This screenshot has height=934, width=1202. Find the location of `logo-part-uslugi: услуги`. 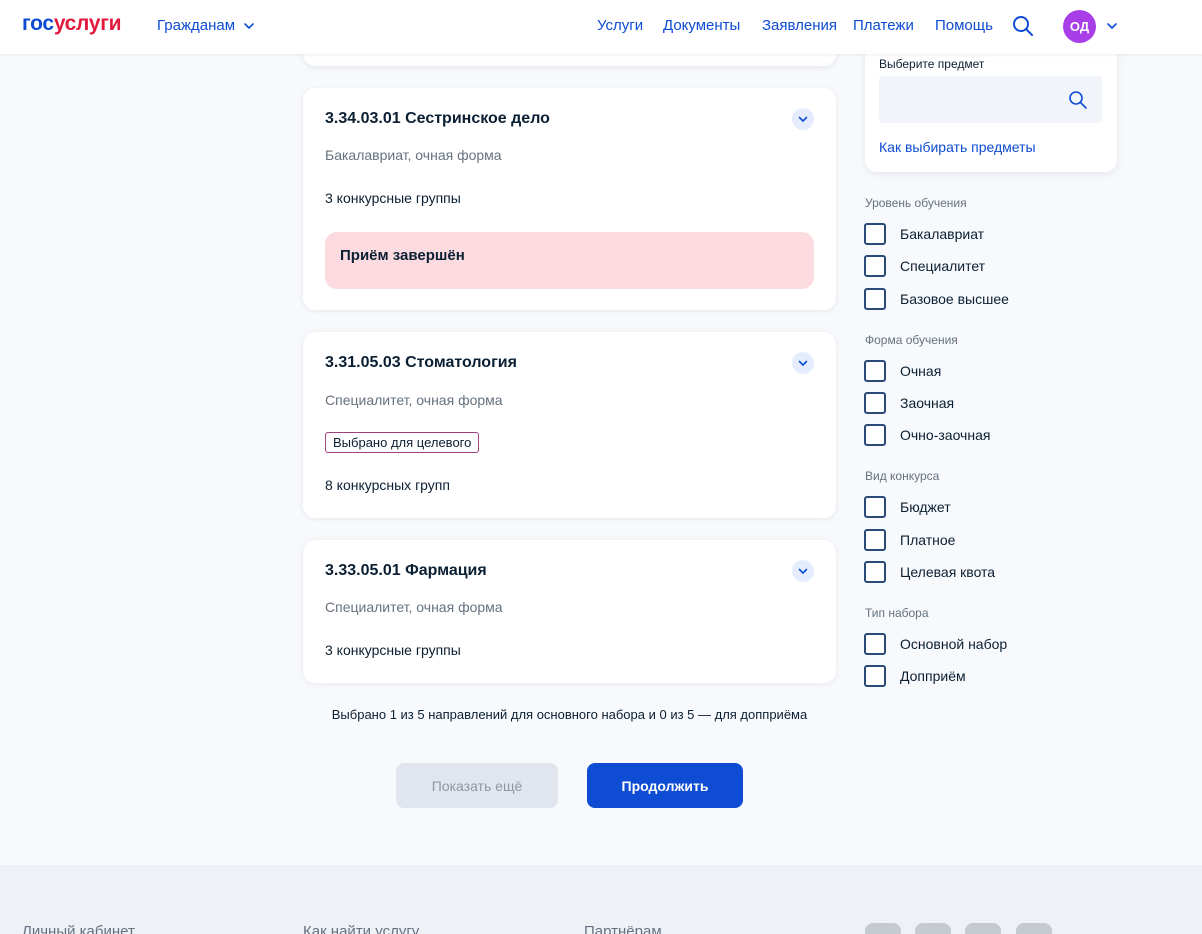

logo-part-uslugi: услуги is located at coordinates (87, 23).